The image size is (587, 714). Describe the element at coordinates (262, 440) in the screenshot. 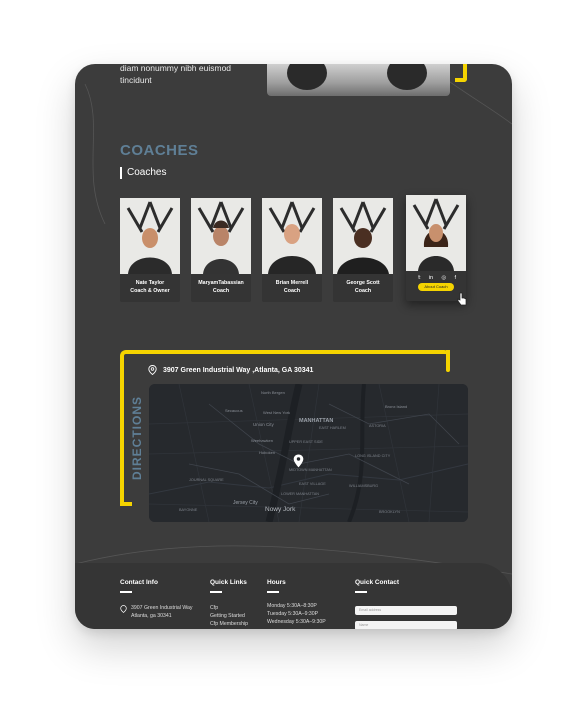

I see `map-label-weehawken: Weehawken` at that location.